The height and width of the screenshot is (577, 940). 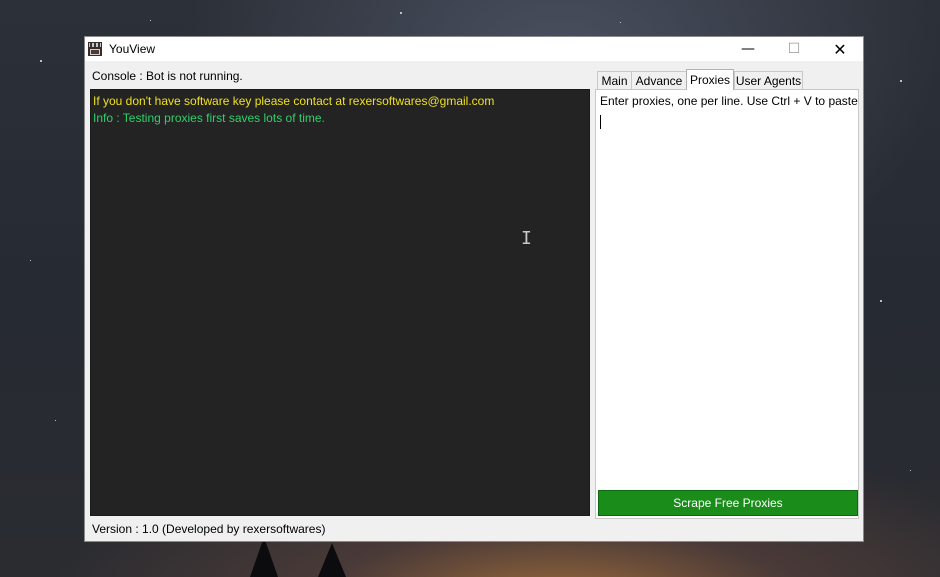 I want to click on tab-advance: Advance, so click(x=659, y=80).